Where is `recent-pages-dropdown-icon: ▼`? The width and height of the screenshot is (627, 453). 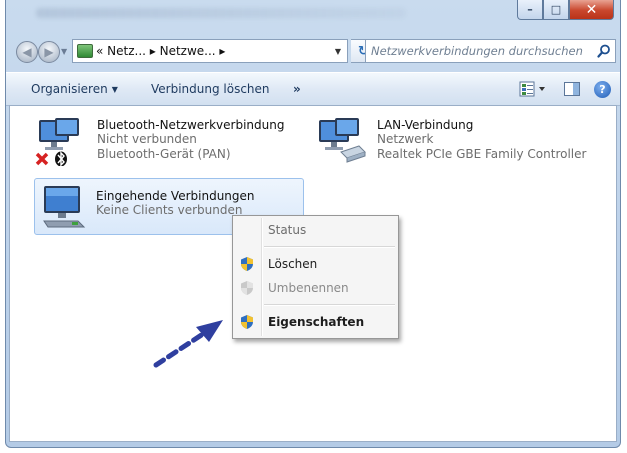
recent-pages-dropdown-icon: ▼ is located at coordinates (64, 51).